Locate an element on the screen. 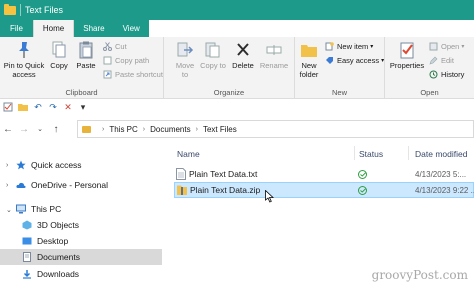  history-button: History is located at coordinates (446, 74).